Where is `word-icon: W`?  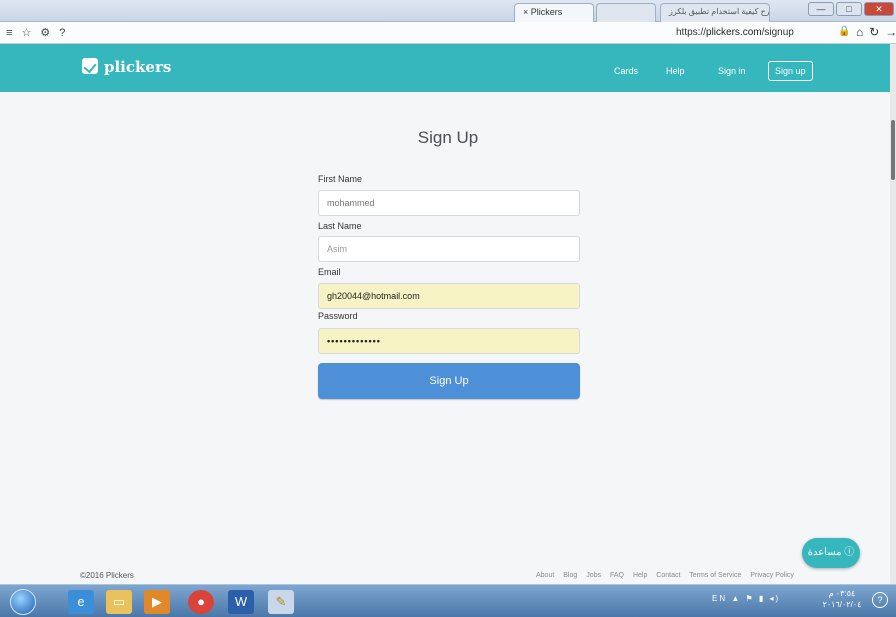 word-icon: W is located at coordinates (241, 602).